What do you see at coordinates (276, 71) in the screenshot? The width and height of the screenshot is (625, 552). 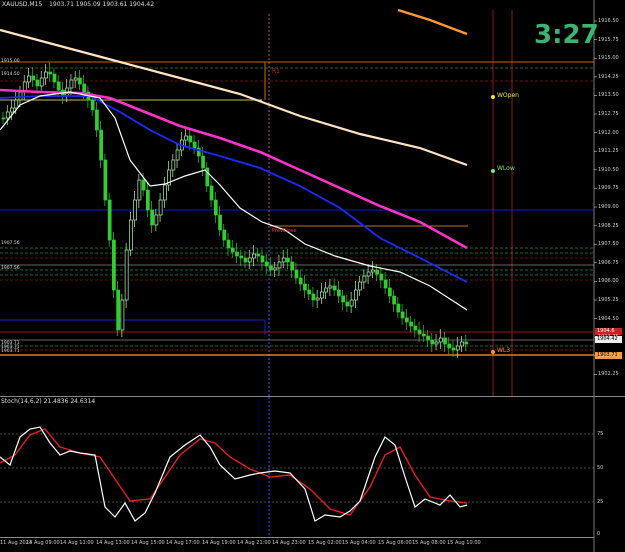 I see `r1-label: R1` at bounding box center [276, 71].